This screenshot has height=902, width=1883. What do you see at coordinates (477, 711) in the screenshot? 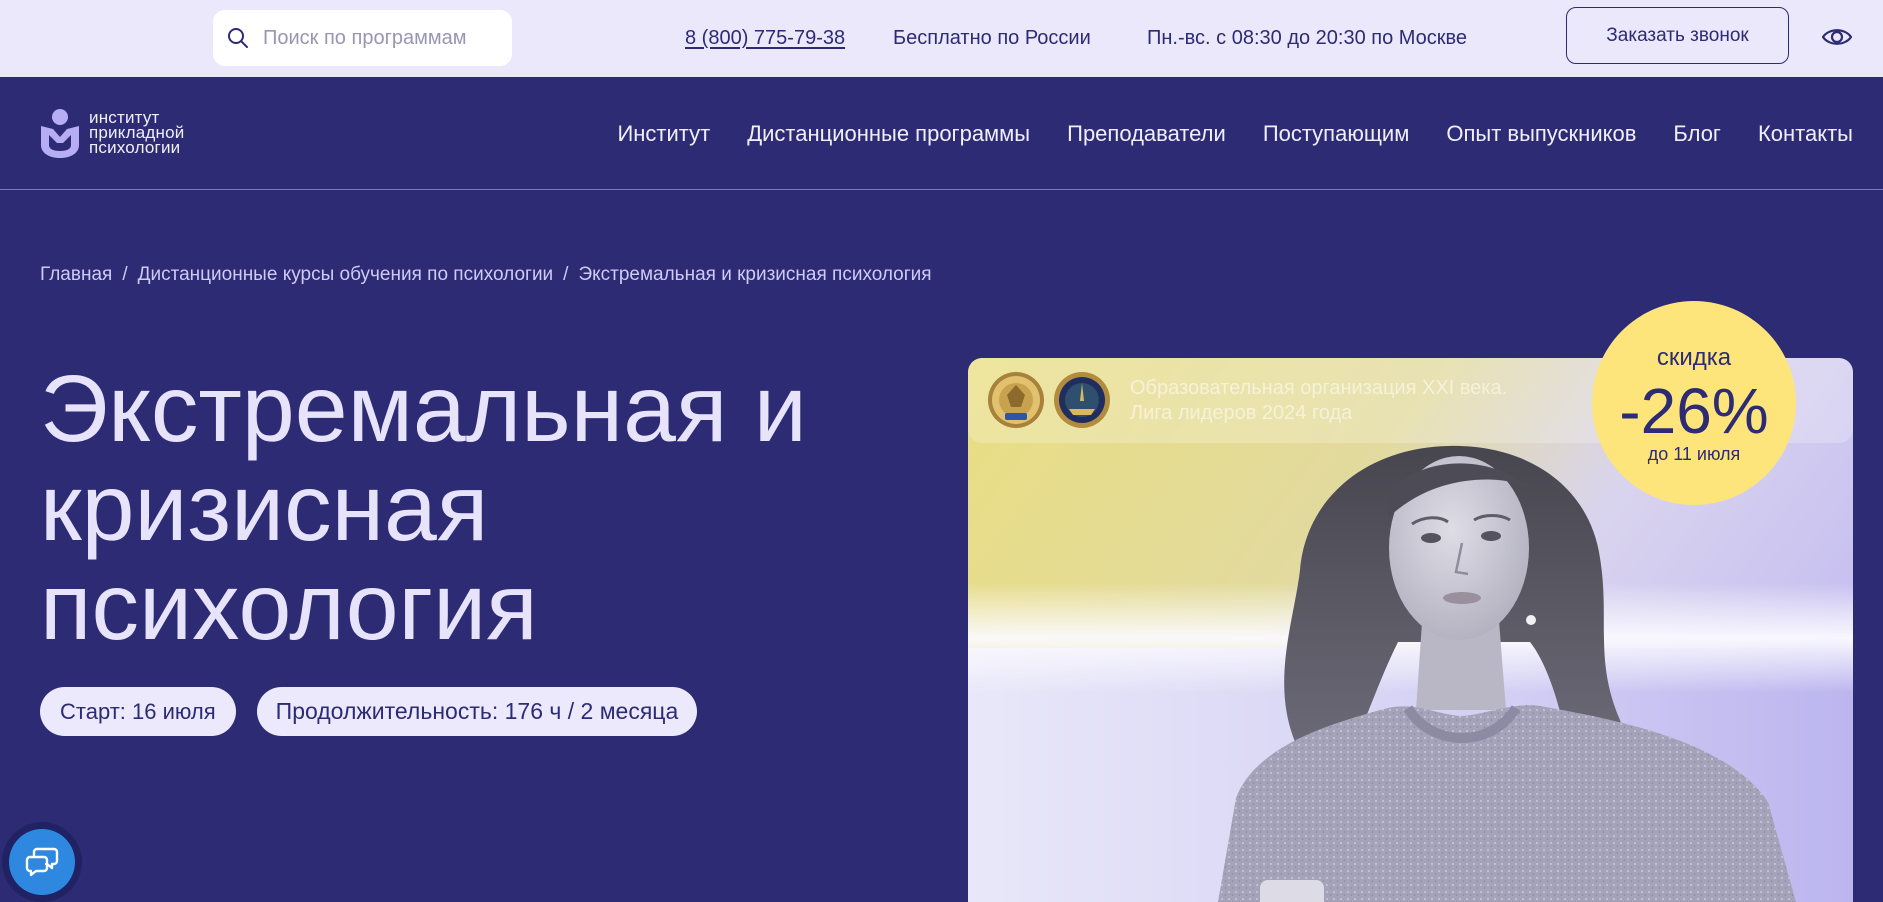
I see `duration-badge: Продолжительность: 176 ч / 2 месяца` at bounding box center [477, 711].